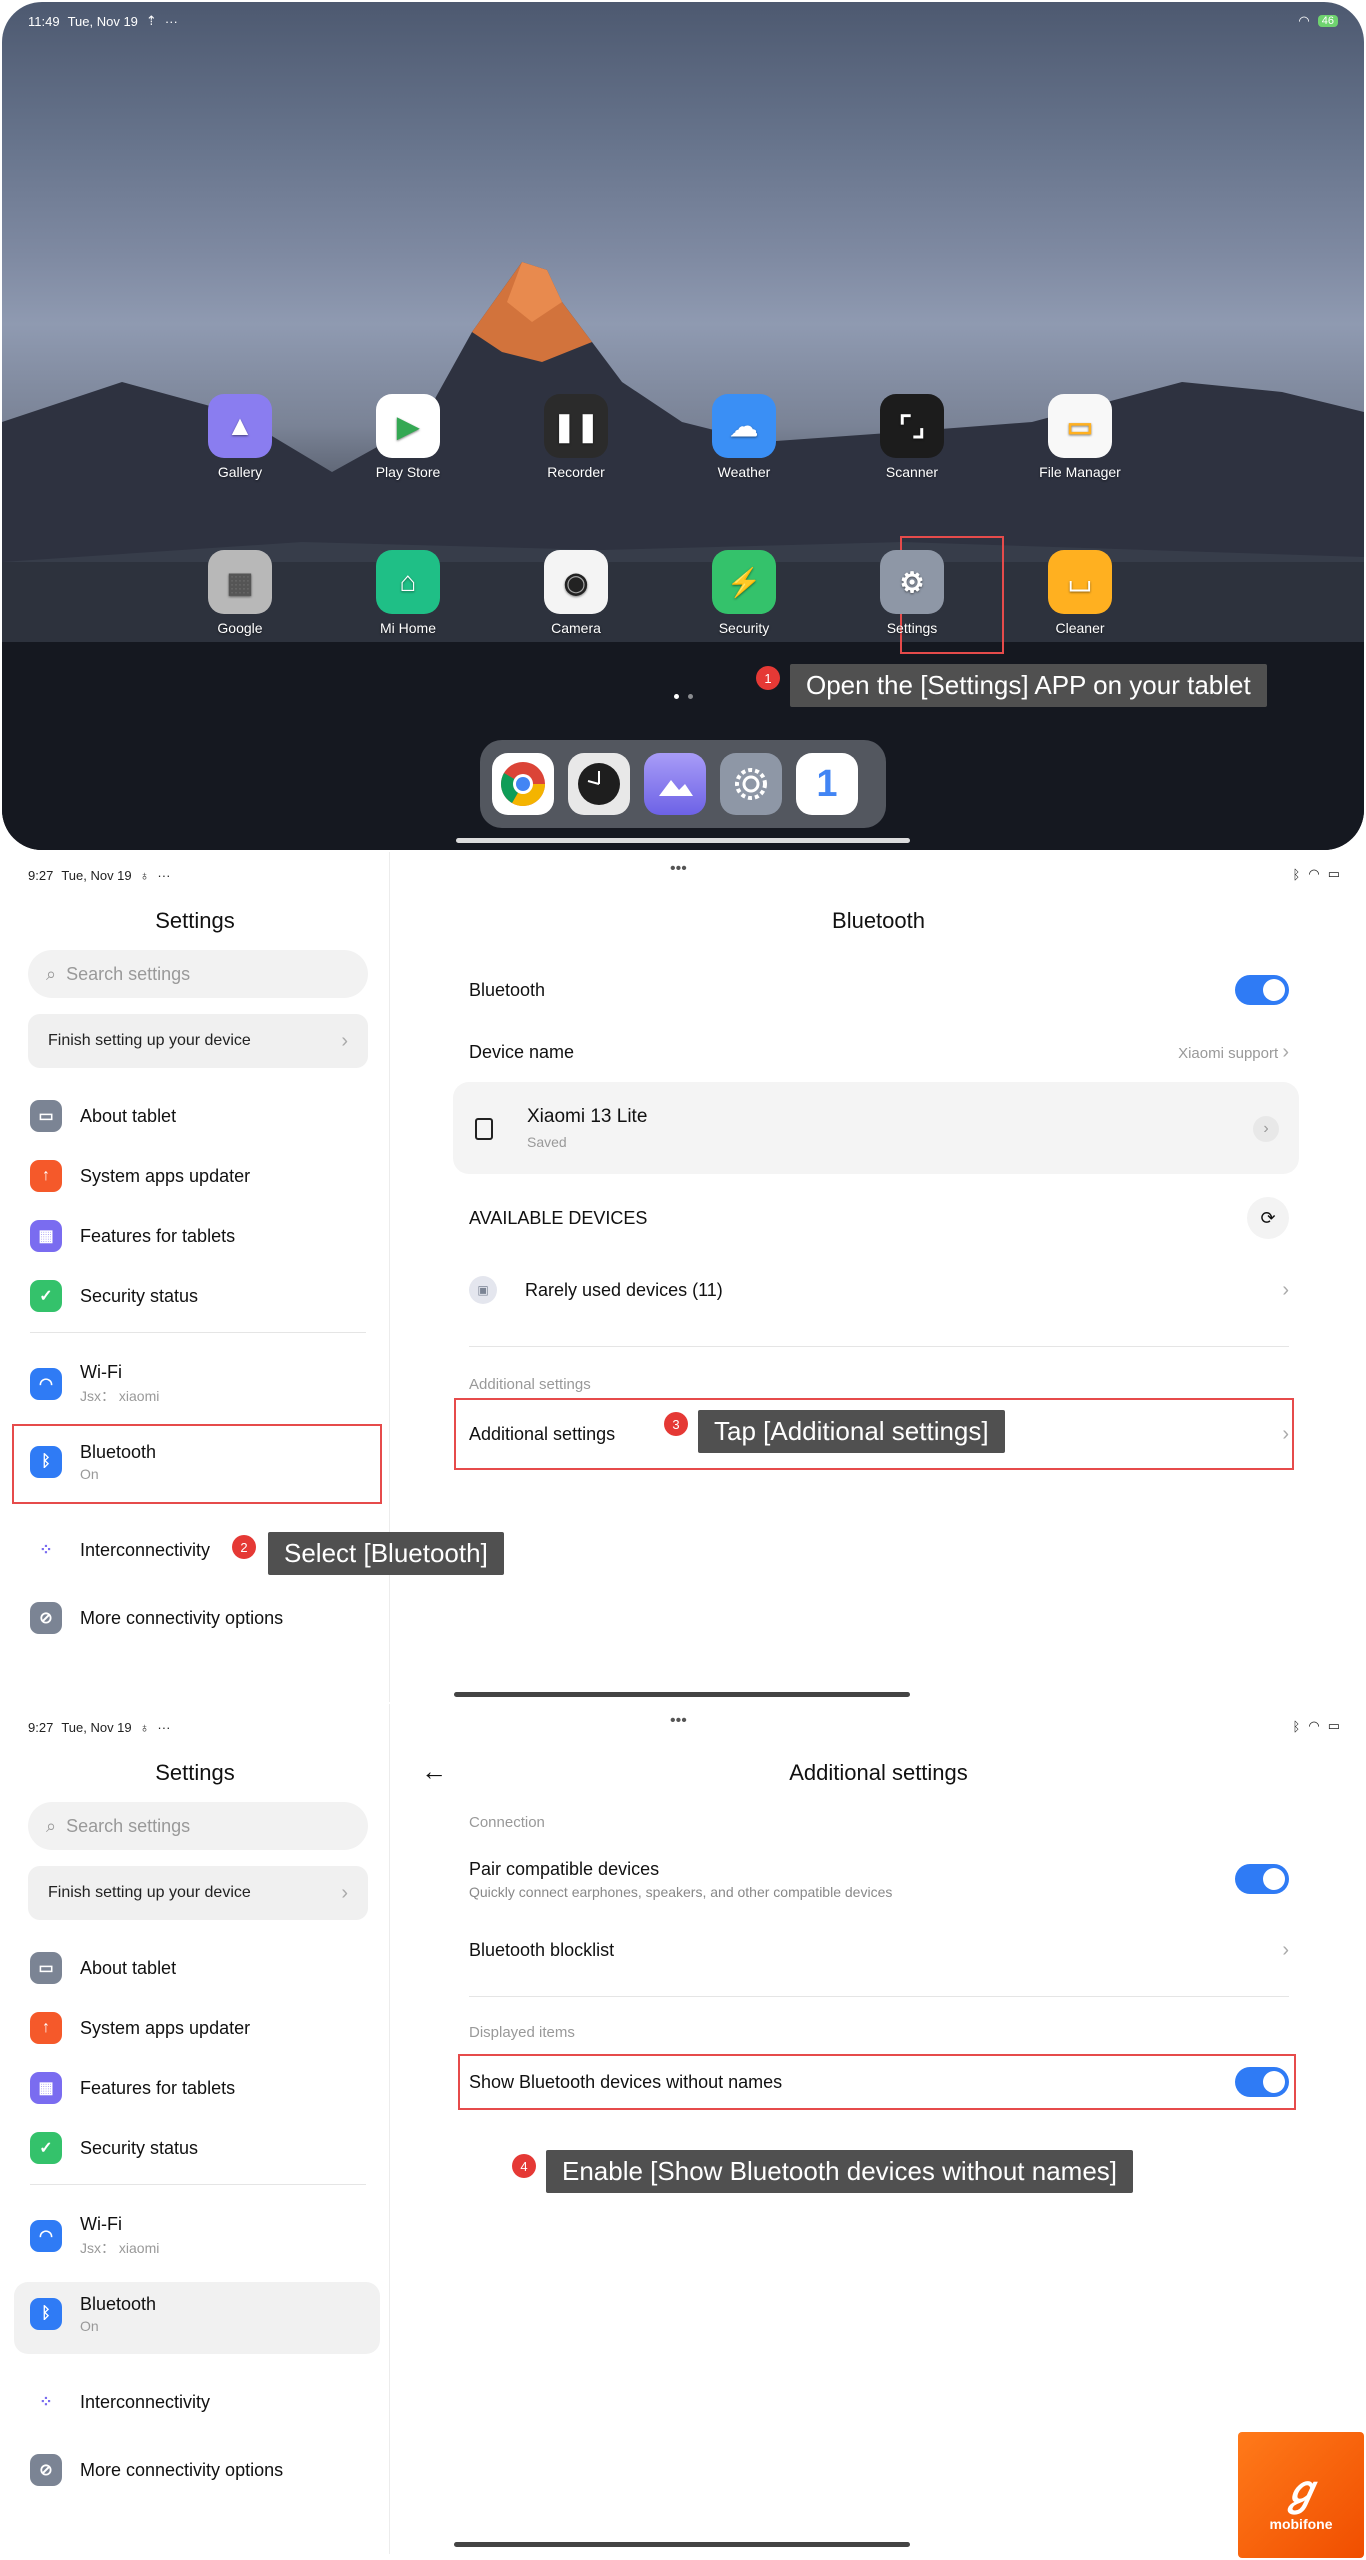  What do you see at coordinates (1228, 1053) in the screenshot?
I see `device-name-value: Xiaomi support` at bounding box center [1228, 1053].